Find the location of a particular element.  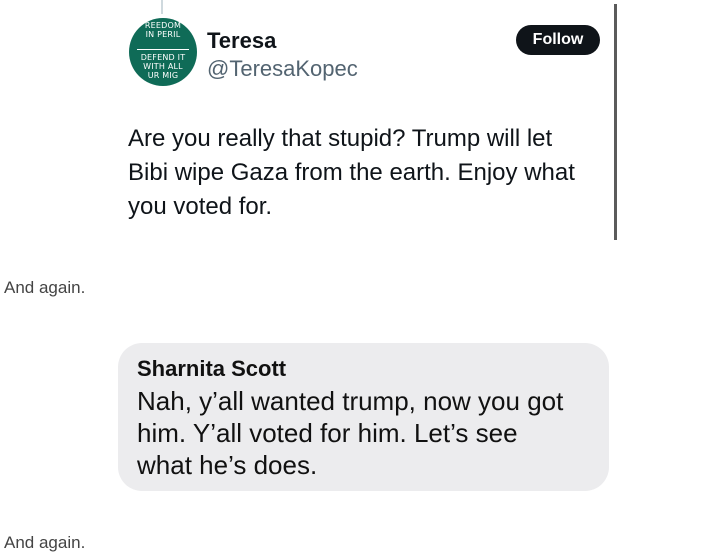

display-name: Teresa is located at coordinates (241, 41).